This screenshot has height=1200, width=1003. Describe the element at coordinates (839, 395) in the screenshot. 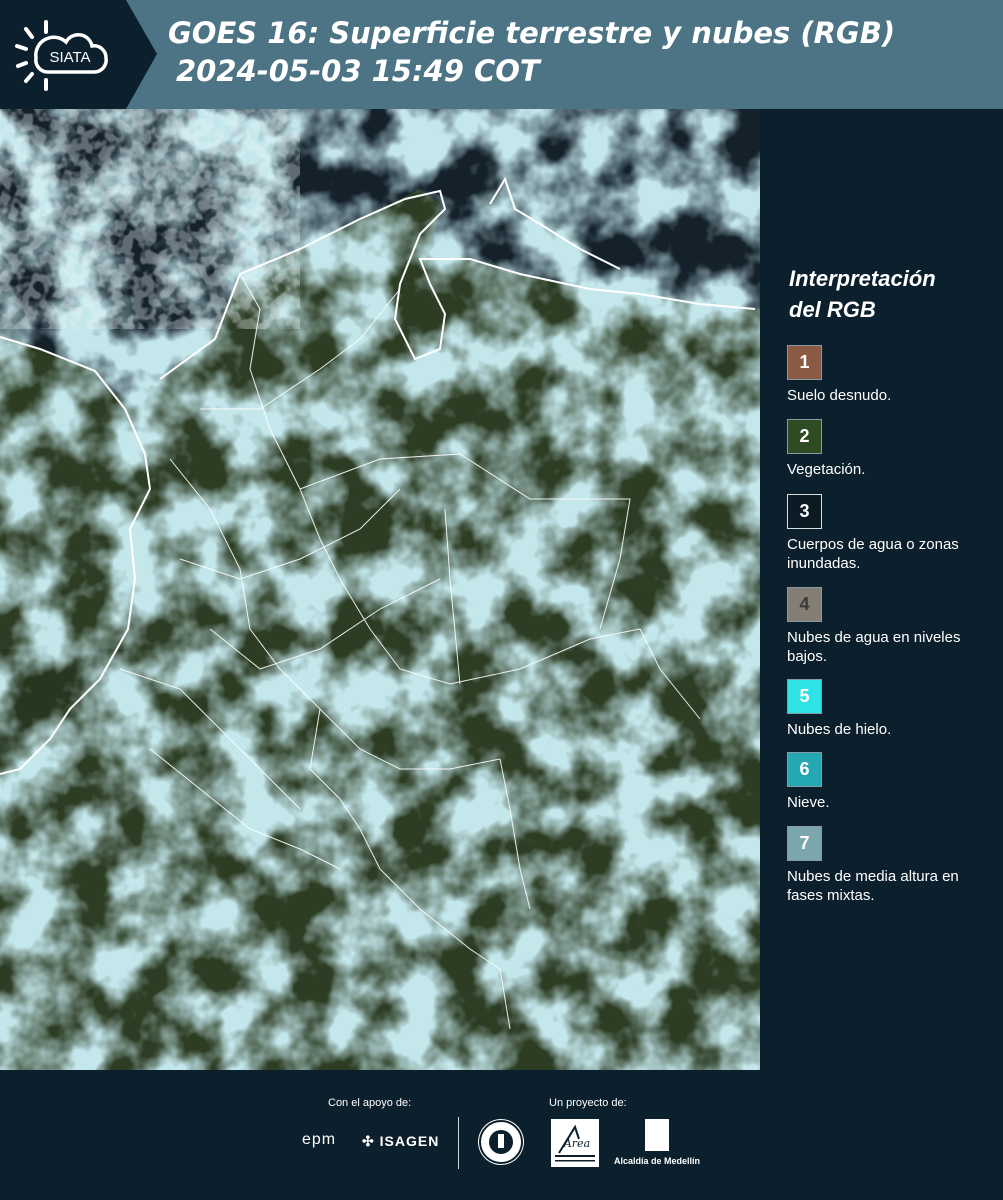

I see `legend-label: Suelo desnudo.` at that location.